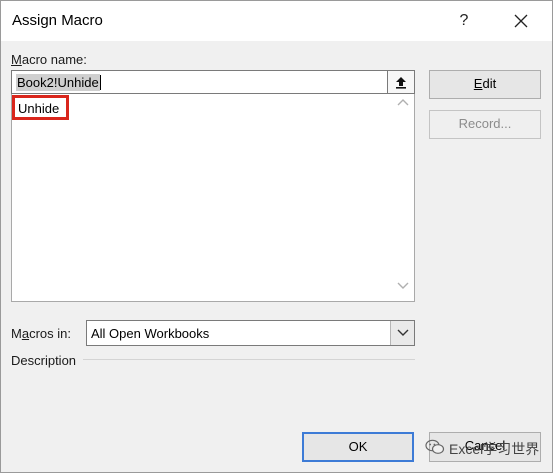 Image resolution: width=553 pixels, height=473 pixels. Describe the element at coordinates (199, 82) in the screenshot. I see `macro-name-input: Book2!Unhide` at that location.